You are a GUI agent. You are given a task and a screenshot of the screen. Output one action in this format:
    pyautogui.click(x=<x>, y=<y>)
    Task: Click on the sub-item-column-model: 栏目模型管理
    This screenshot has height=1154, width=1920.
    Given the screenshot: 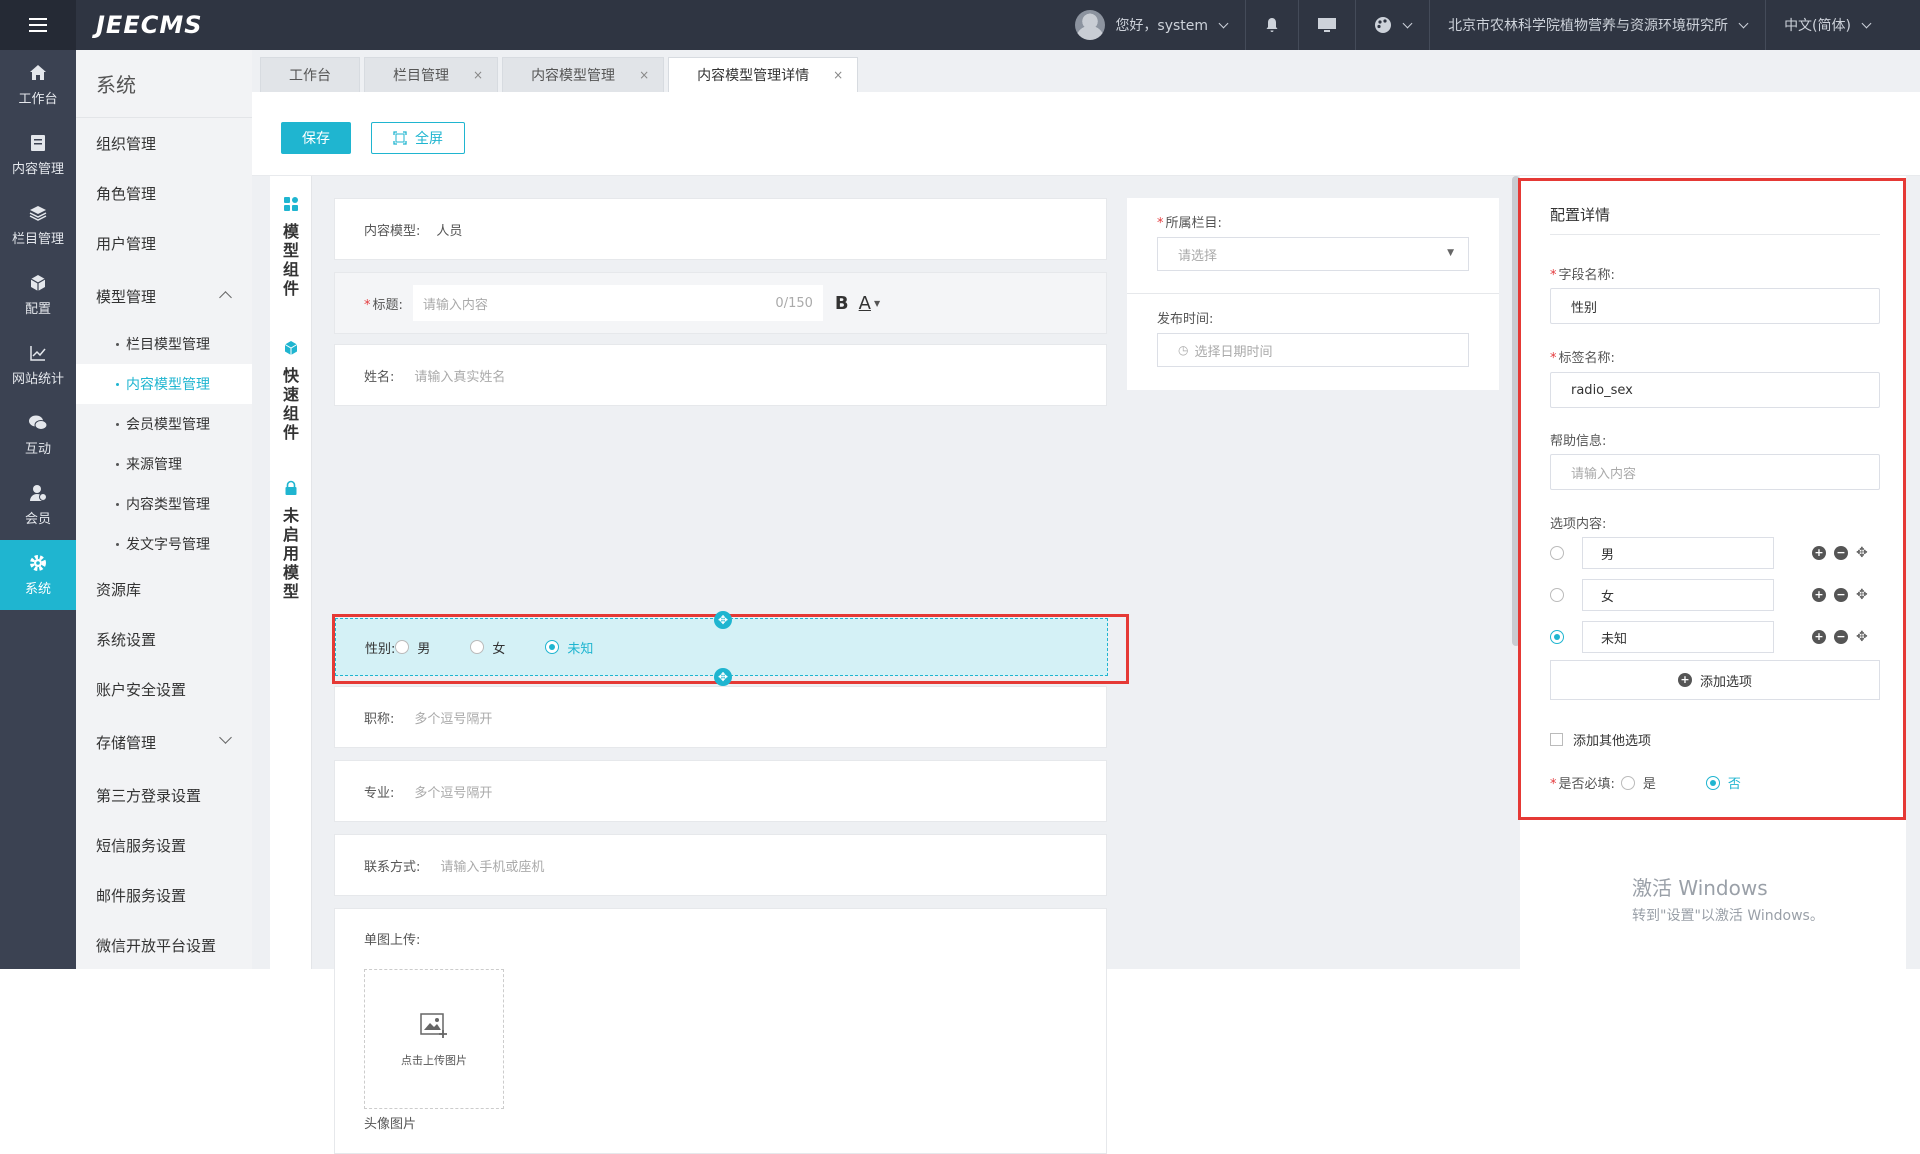 What is the action you would take?
    pyautogui.click(x=164, y=344)
    